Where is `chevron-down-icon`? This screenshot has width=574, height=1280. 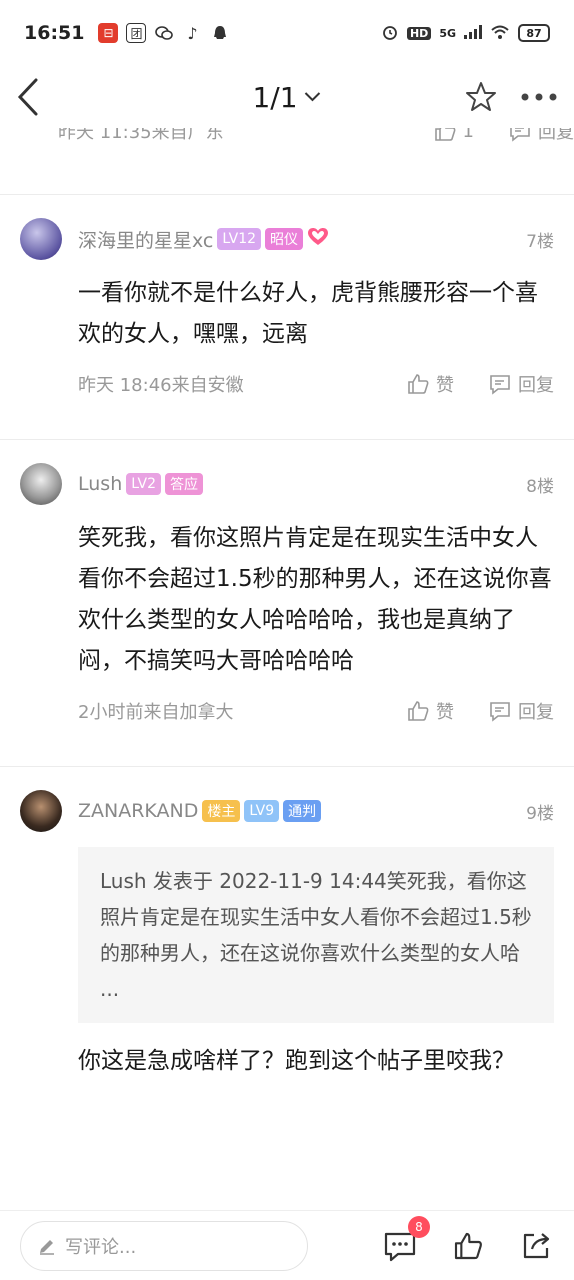
chevron-down-icon is located at coordinates (312, 97).